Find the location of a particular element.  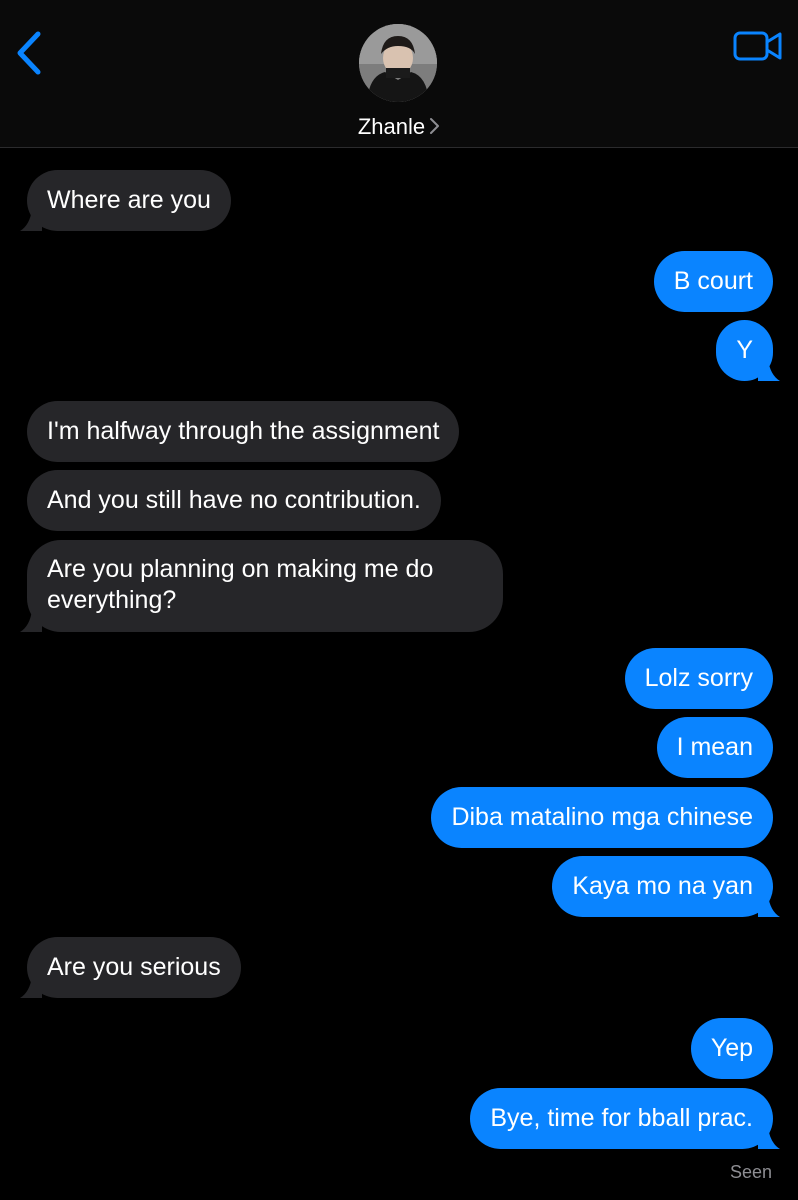

message-text: Where are you is located at coordinates (129, 200).